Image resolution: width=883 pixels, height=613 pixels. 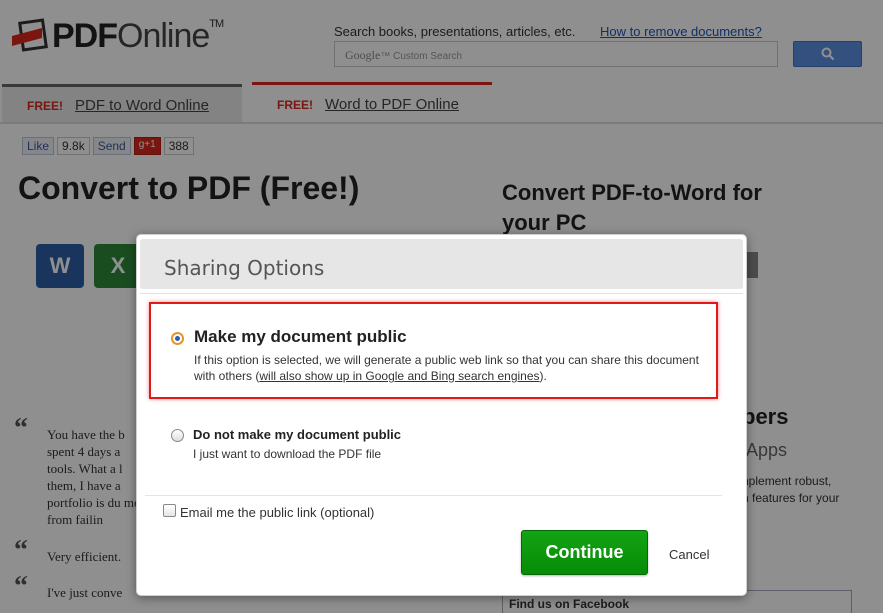 What do you see at coordinates (300, 337) in the screenshot?
I see `option-public-title: Make my document public` at bounding box center [300, 337].